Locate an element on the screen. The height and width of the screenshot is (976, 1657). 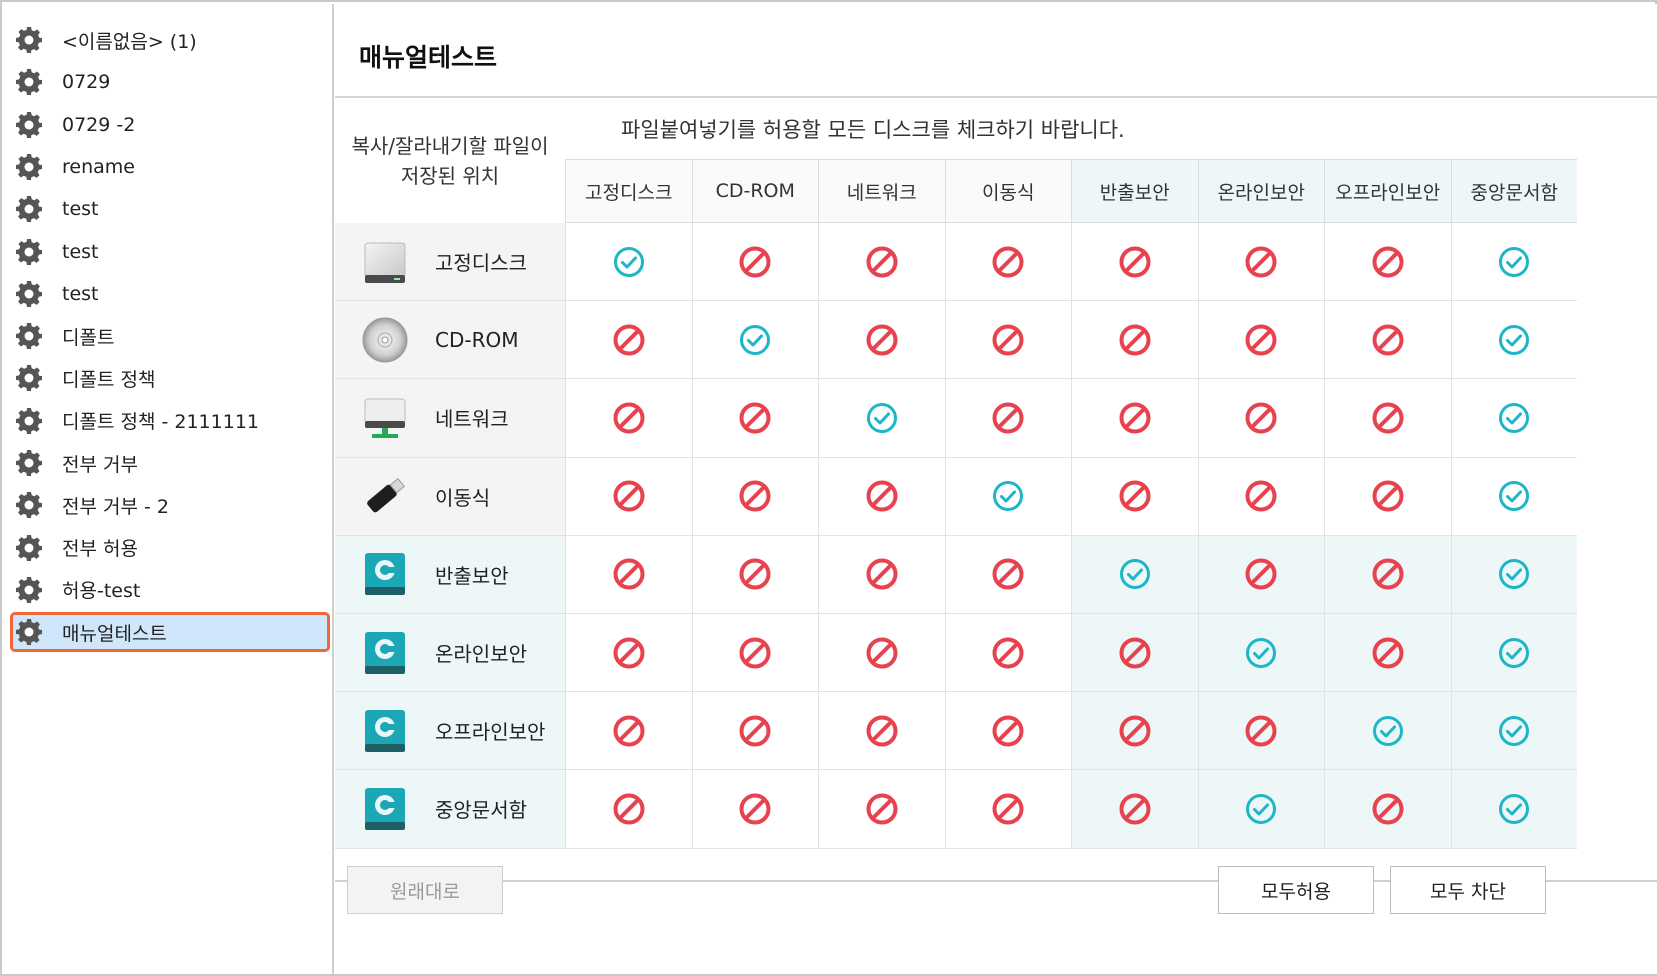
sidebar-item: 전부 거부 - 2 is located at coordinates (170, 505).